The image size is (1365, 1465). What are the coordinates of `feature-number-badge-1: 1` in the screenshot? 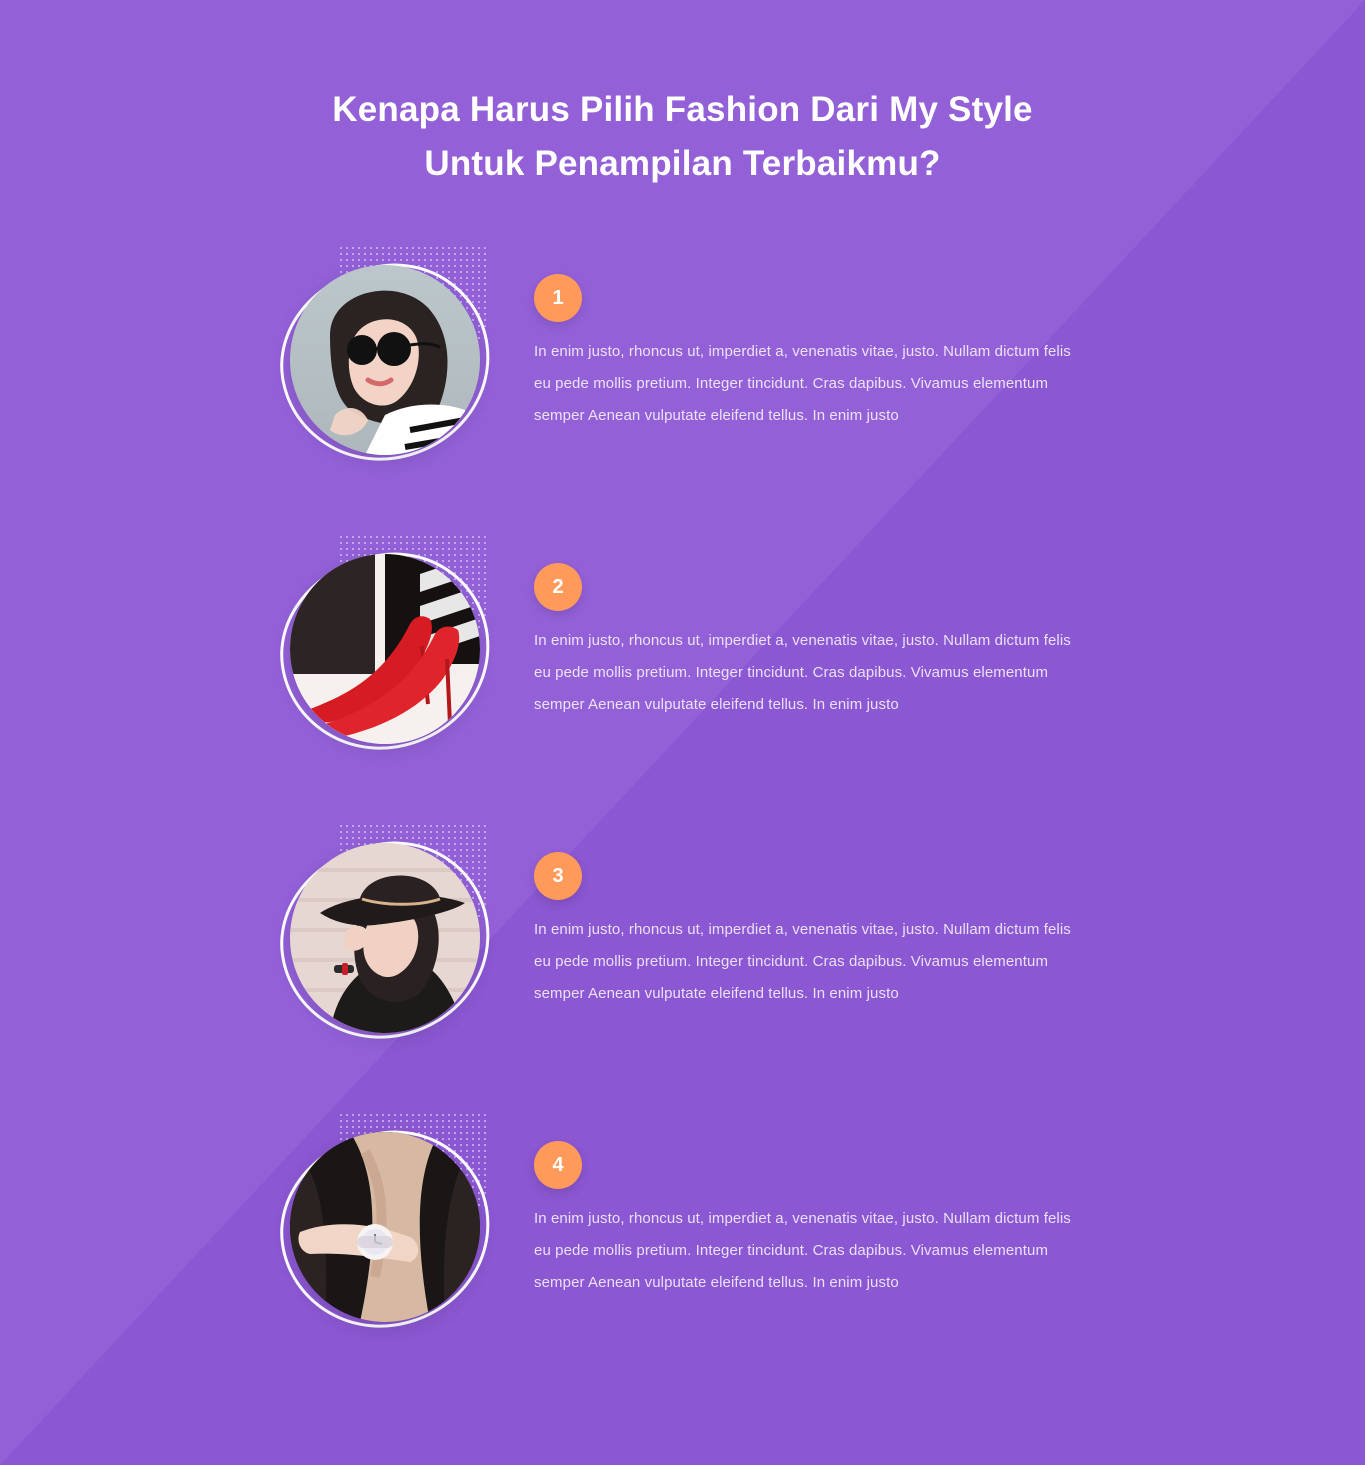 It's located at (558, 298).